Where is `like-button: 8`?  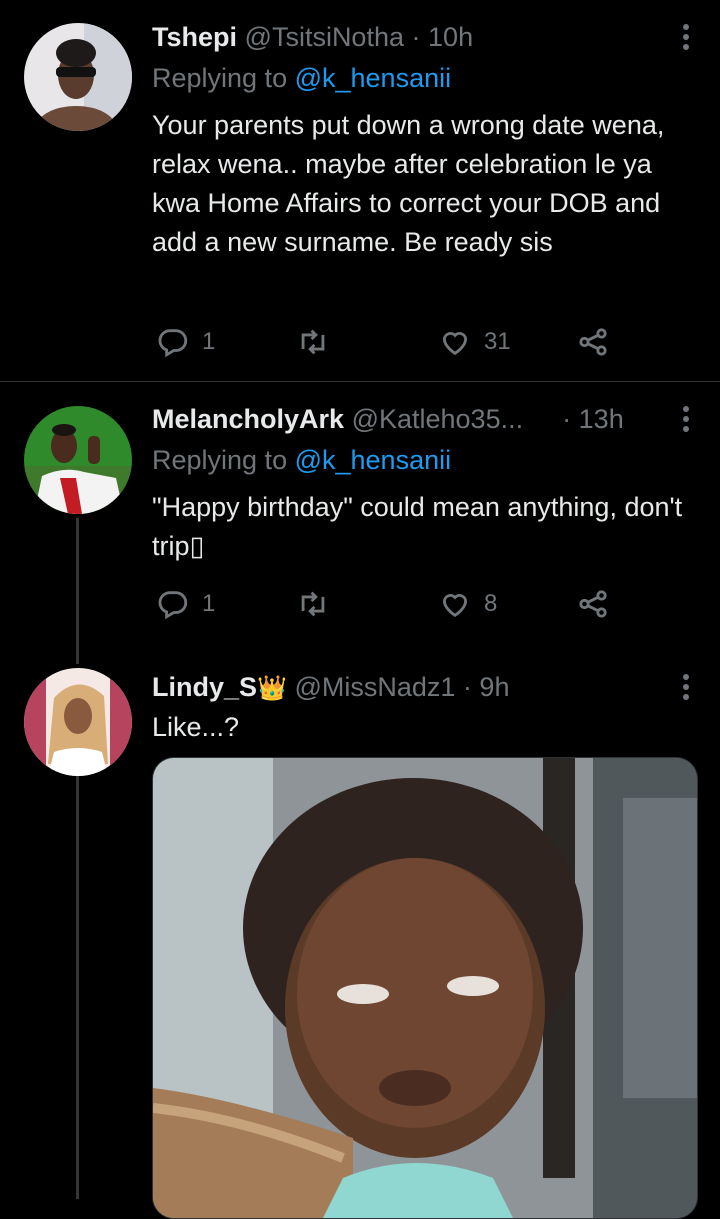
like-button: 8 is located at coordinates (467, 604).